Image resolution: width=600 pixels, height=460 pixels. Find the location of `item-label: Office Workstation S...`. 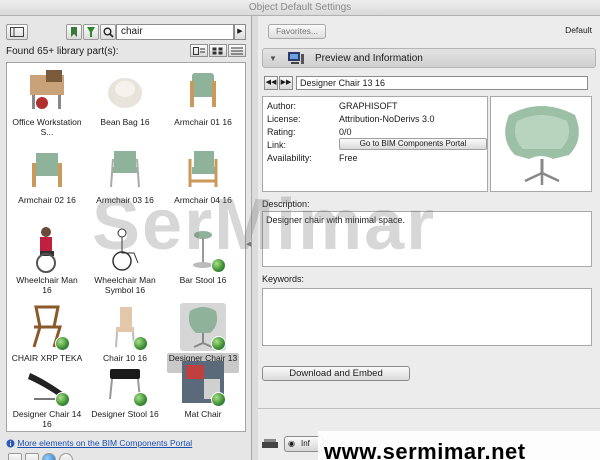

item-label: Office Workstation S... is located at coordinates (47, 127).